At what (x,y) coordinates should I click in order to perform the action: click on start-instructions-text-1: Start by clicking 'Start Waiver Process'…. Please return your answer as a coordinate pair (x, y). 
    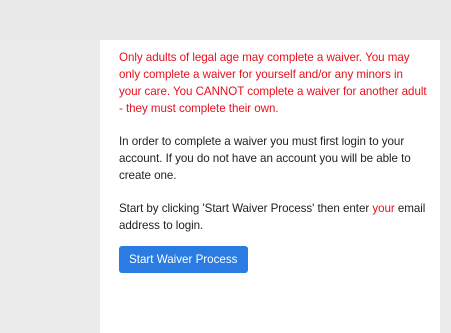
    Looking at the image, I should click on (246, 208).